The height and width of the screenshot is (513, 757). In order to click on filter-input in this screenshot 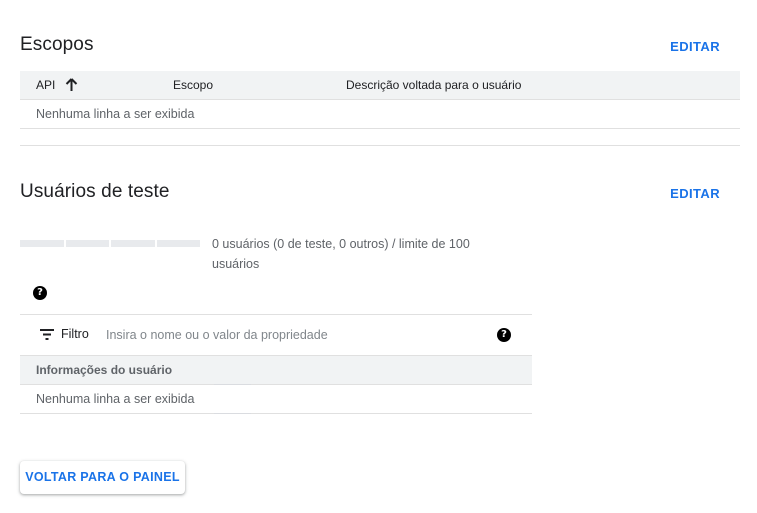, I will do `click(296, 335)`.